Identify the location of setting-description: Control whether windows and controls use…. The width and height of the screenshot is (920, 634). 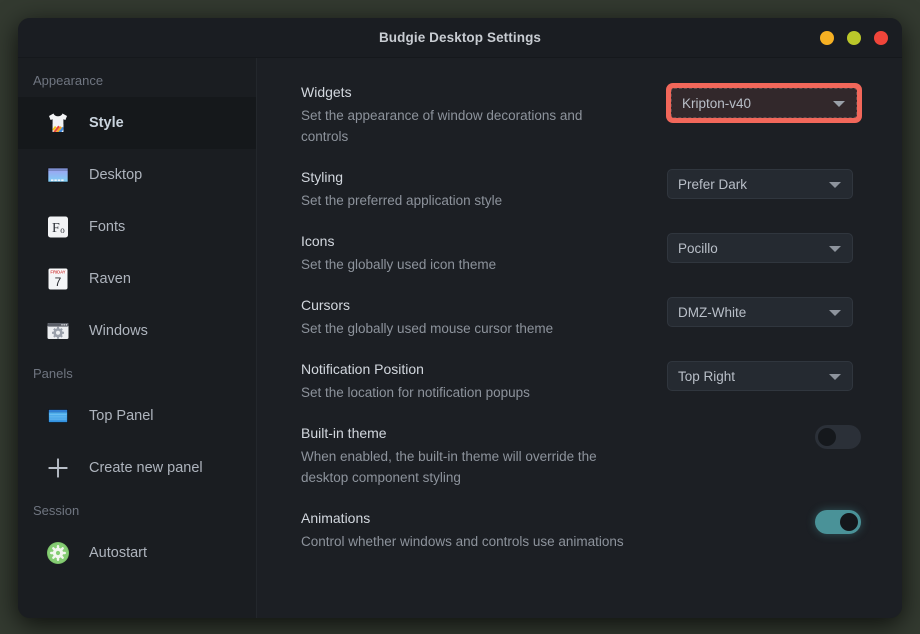
(462, 541).